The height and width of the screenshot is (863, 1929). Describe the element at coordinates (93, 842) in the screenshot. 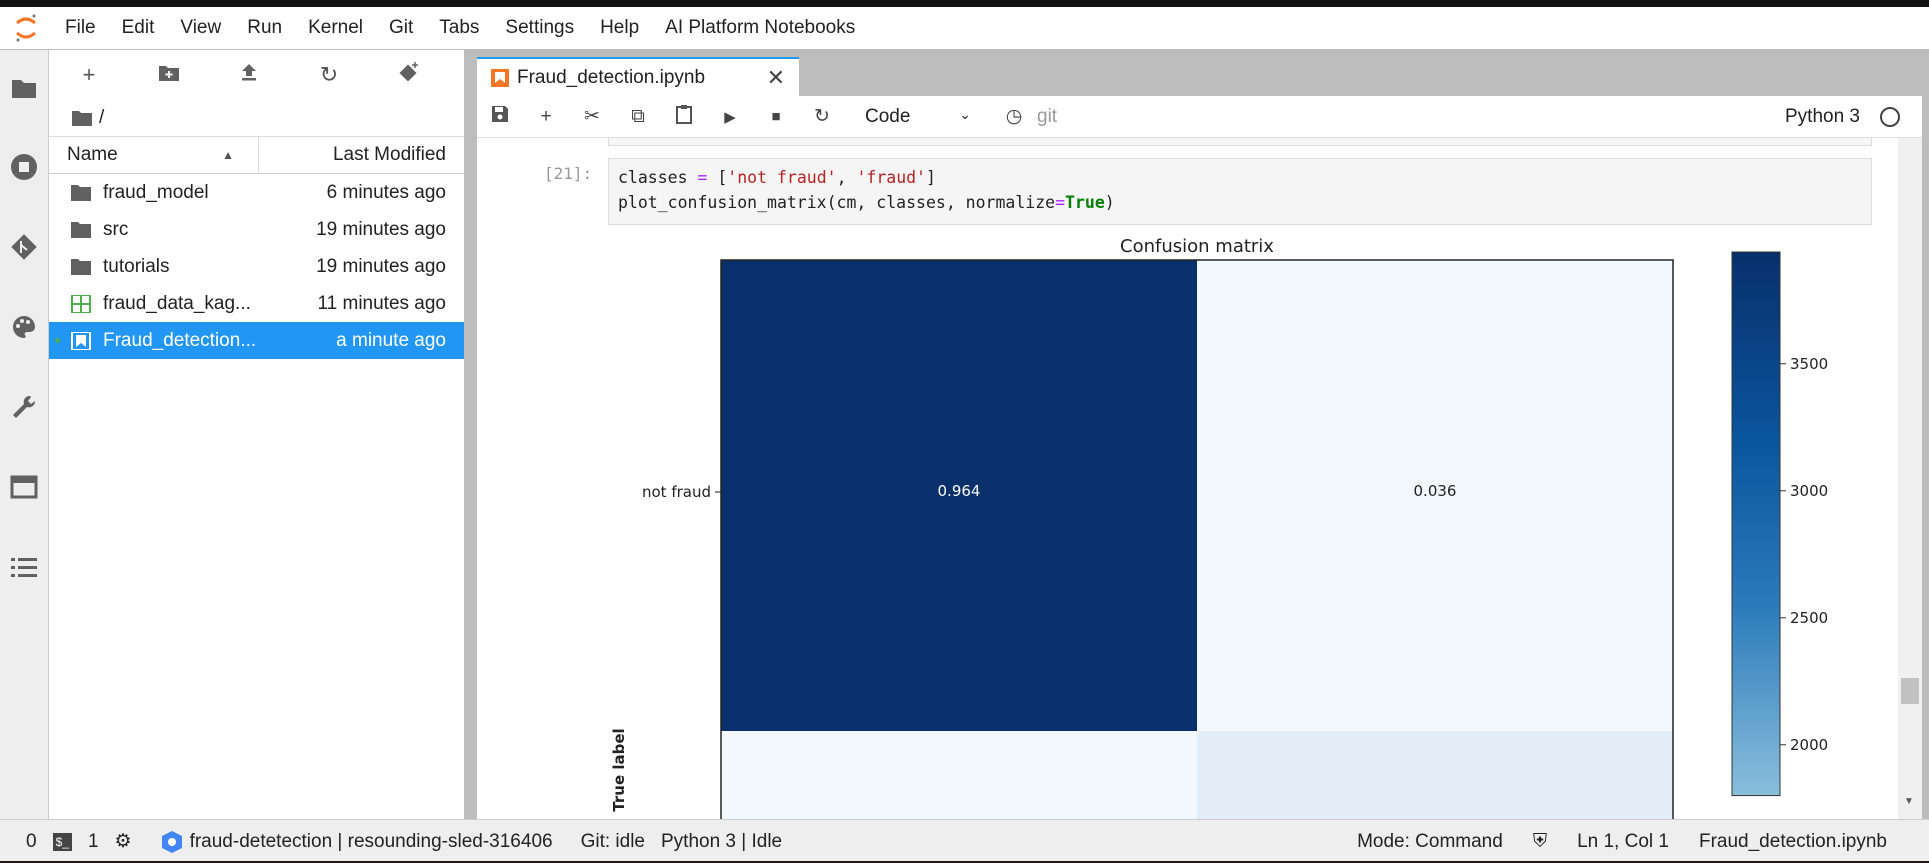

I see `kernel-count: 1` at that location.